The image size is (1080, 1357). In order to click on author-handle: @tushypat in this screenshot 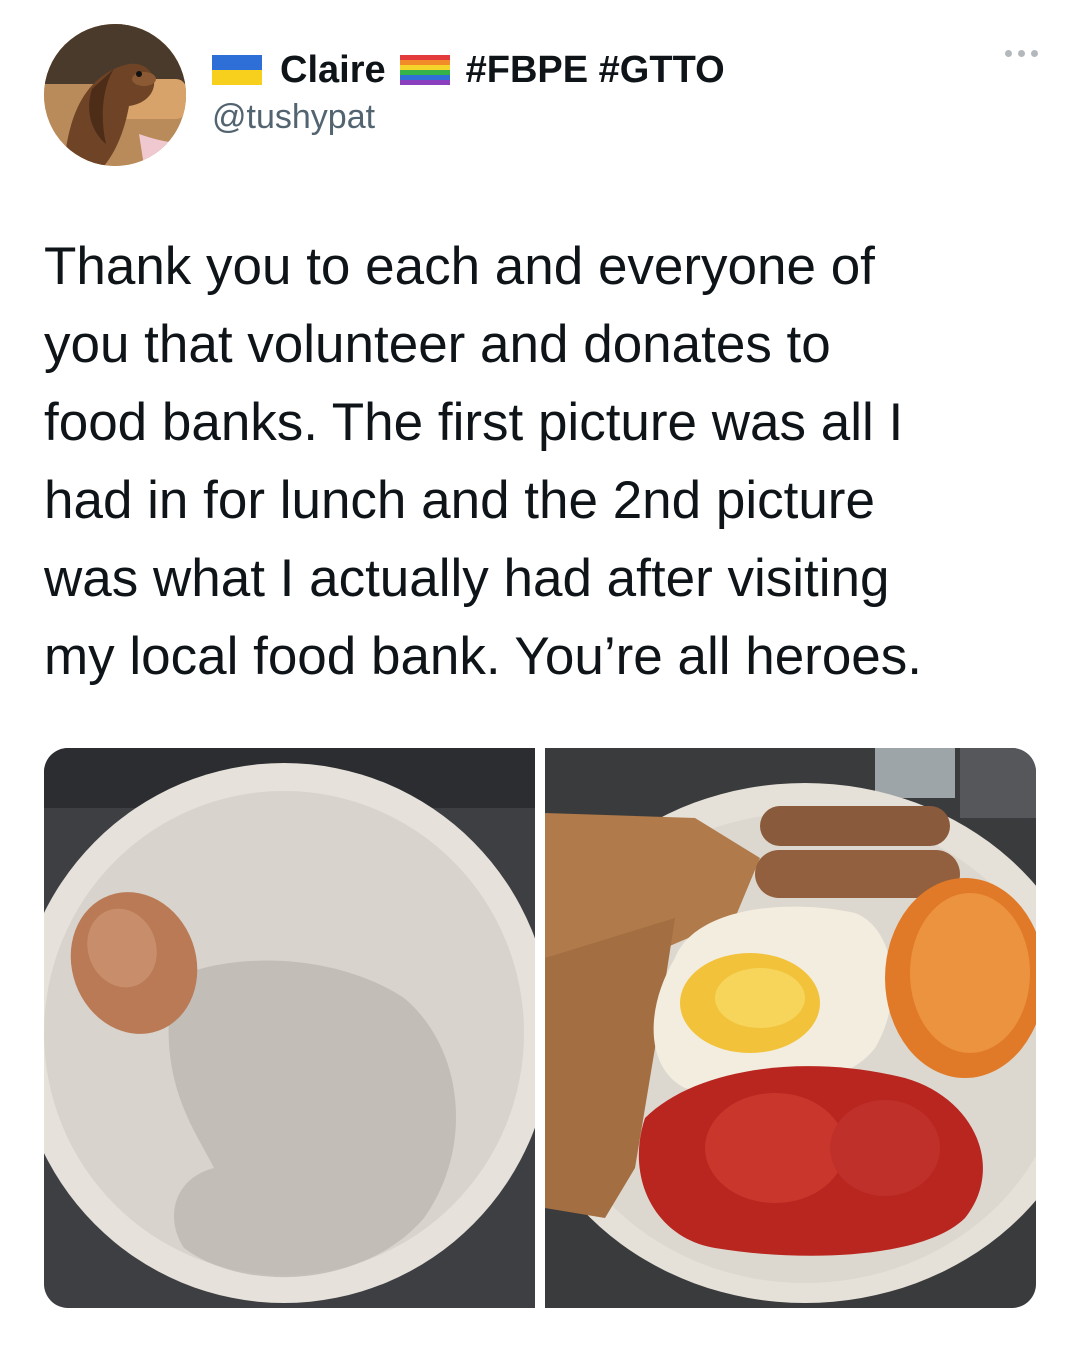, I will do `click(293, 117)`.